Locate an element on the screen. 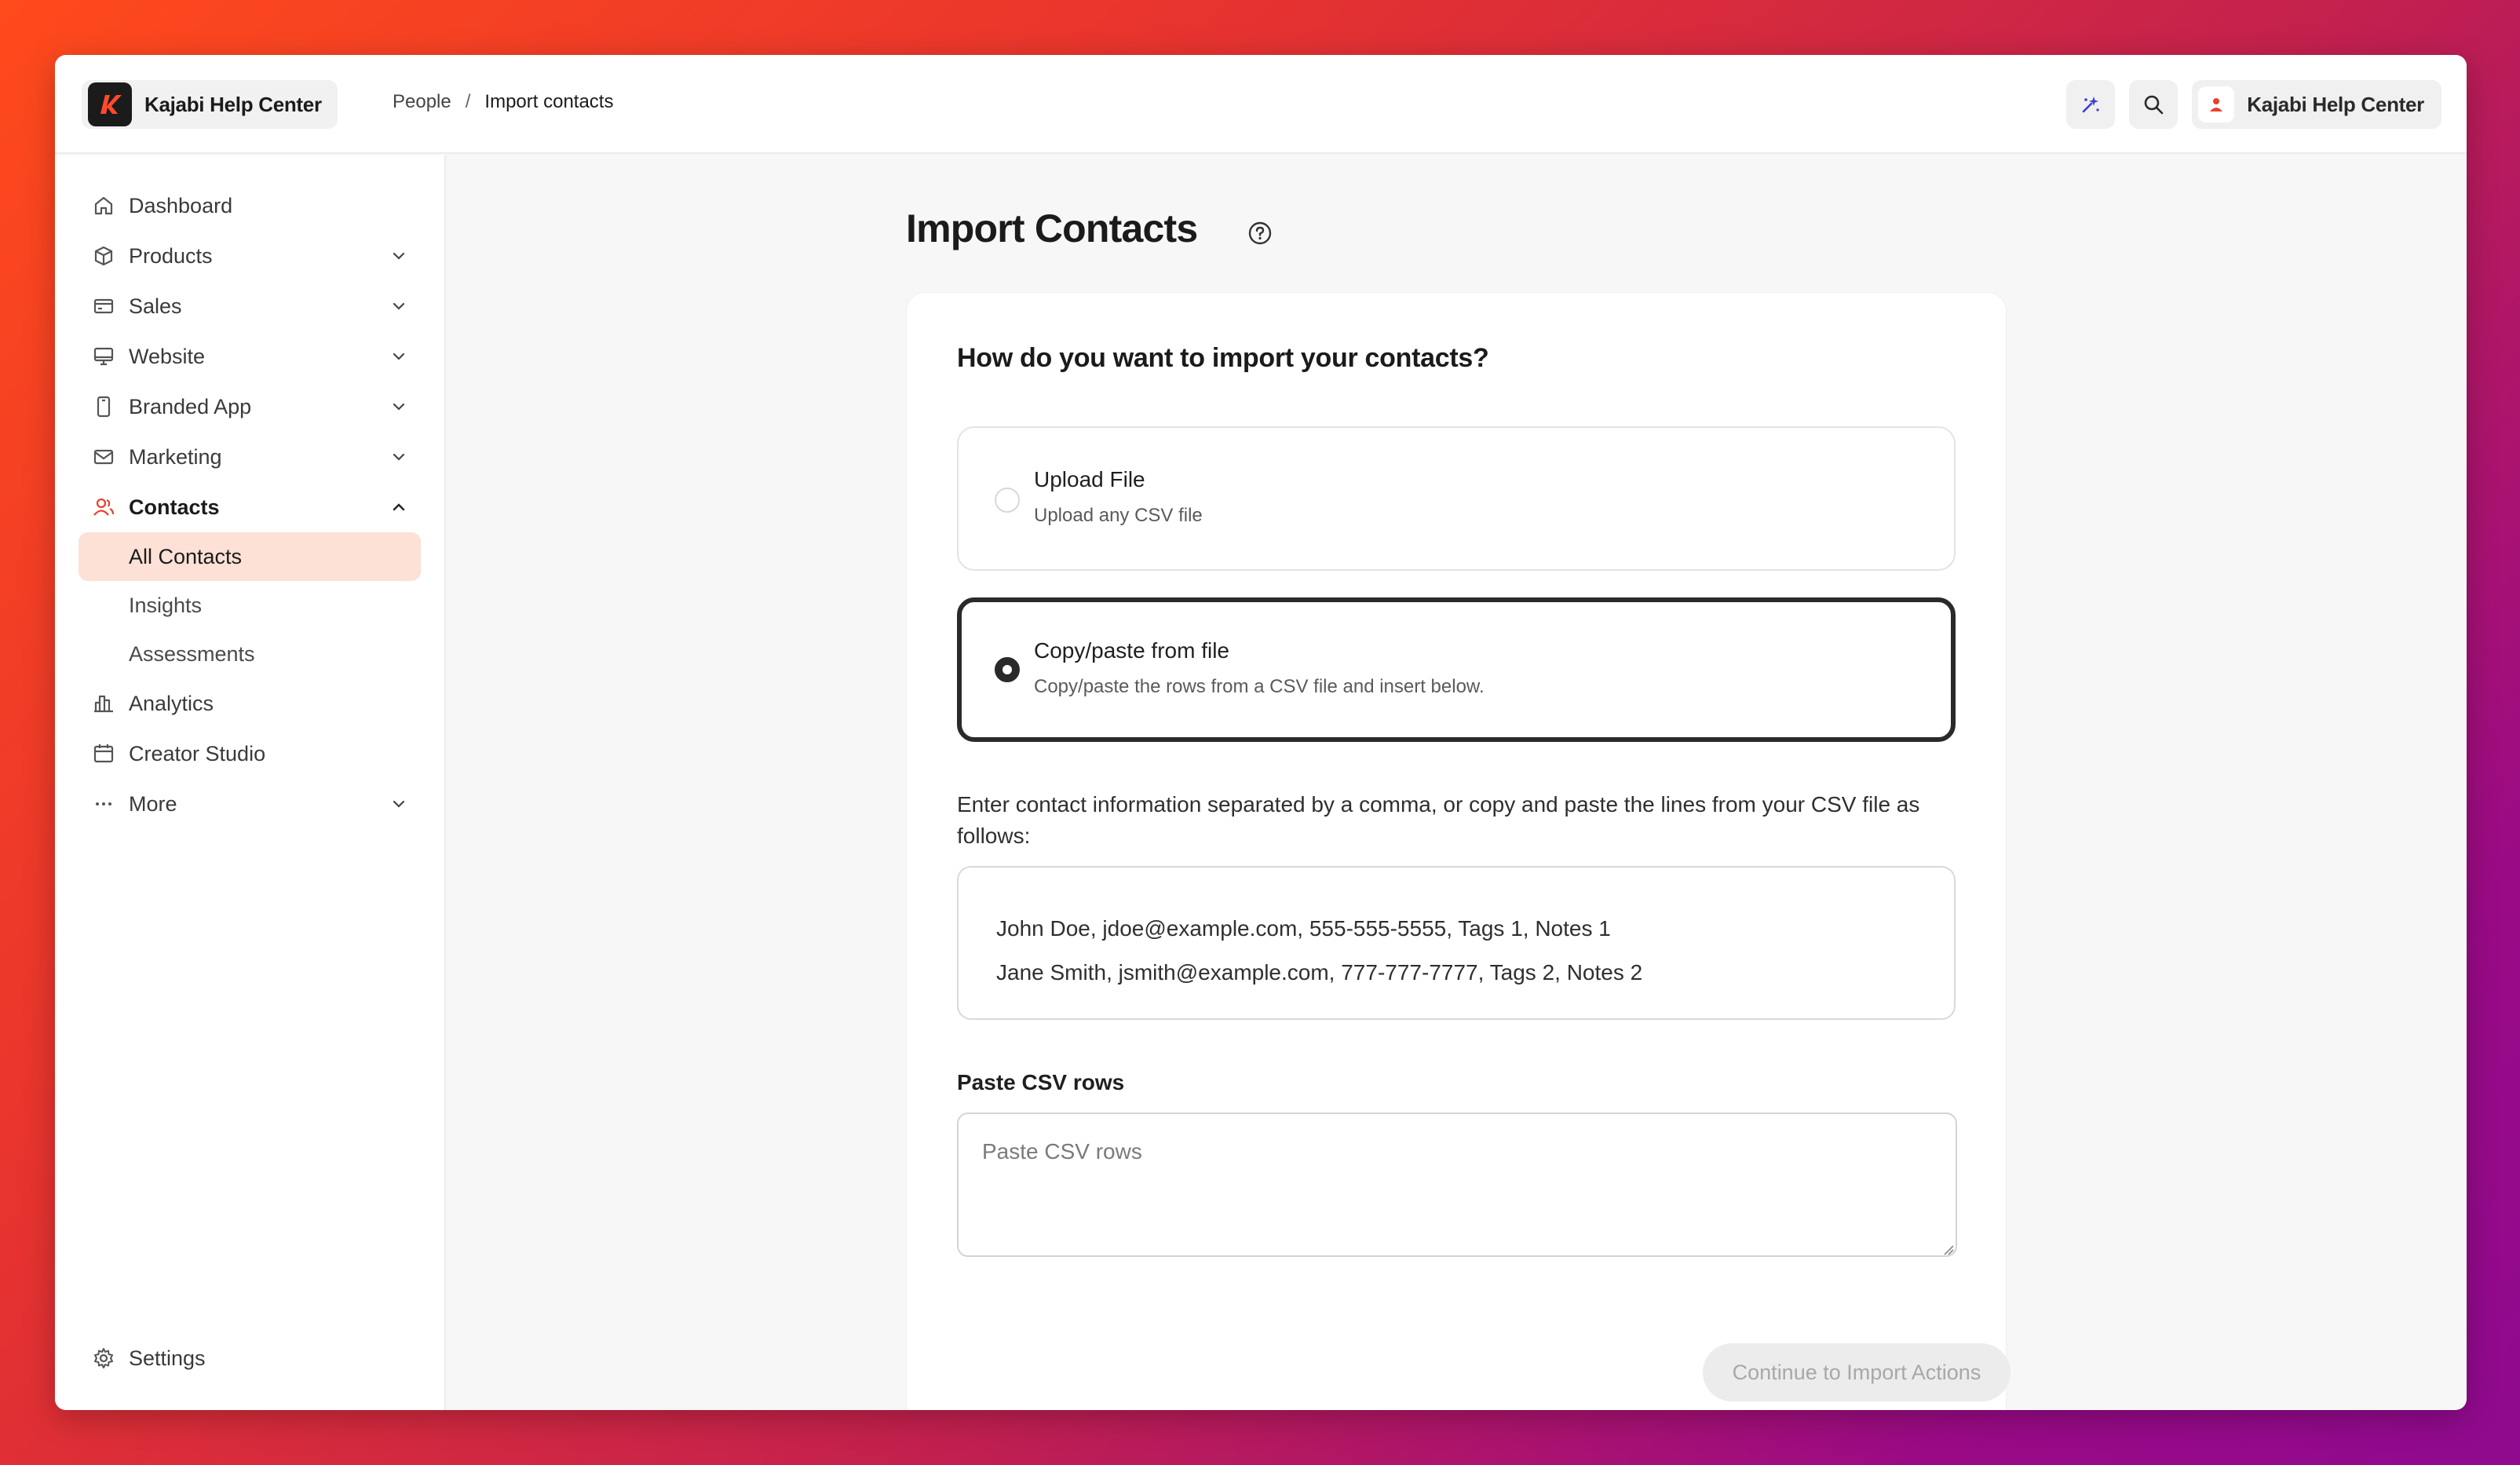  breadcrumb-current: Import contacts is located at coordinates (549, 101).